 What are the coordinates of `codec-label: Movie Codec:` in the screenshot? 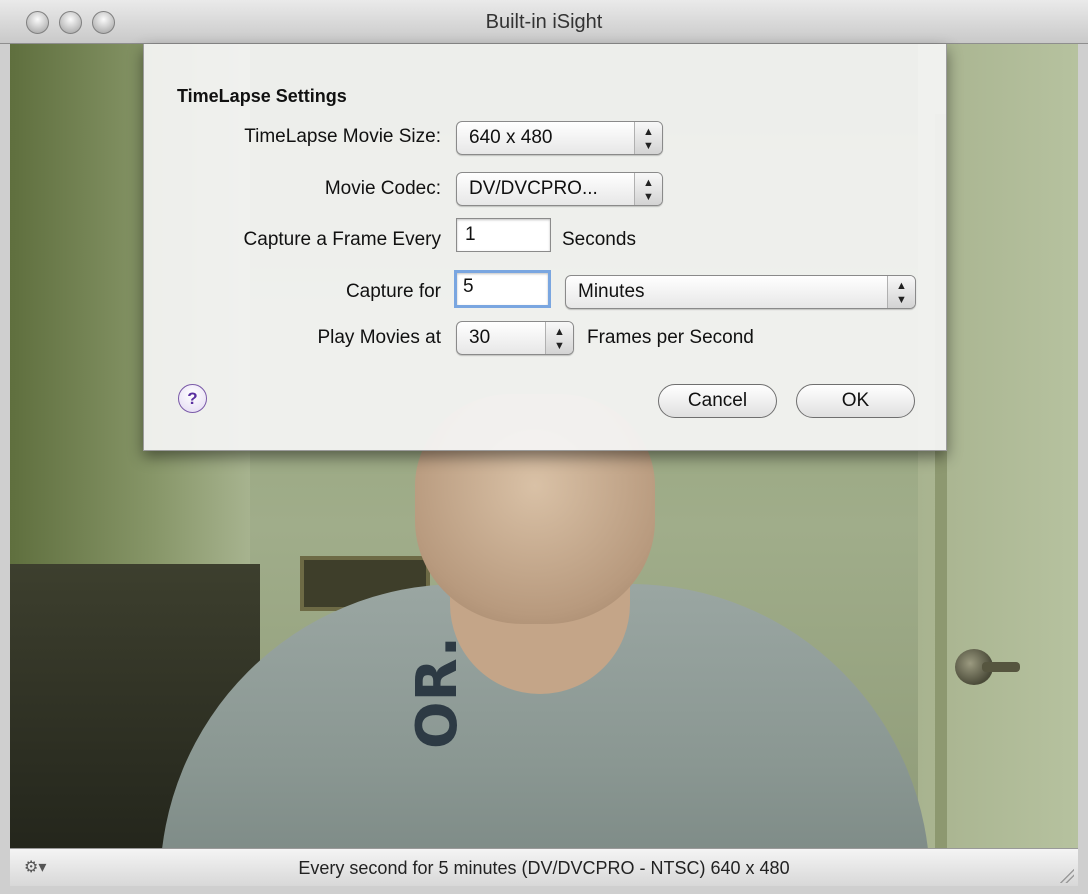 It's located at (382, 188).